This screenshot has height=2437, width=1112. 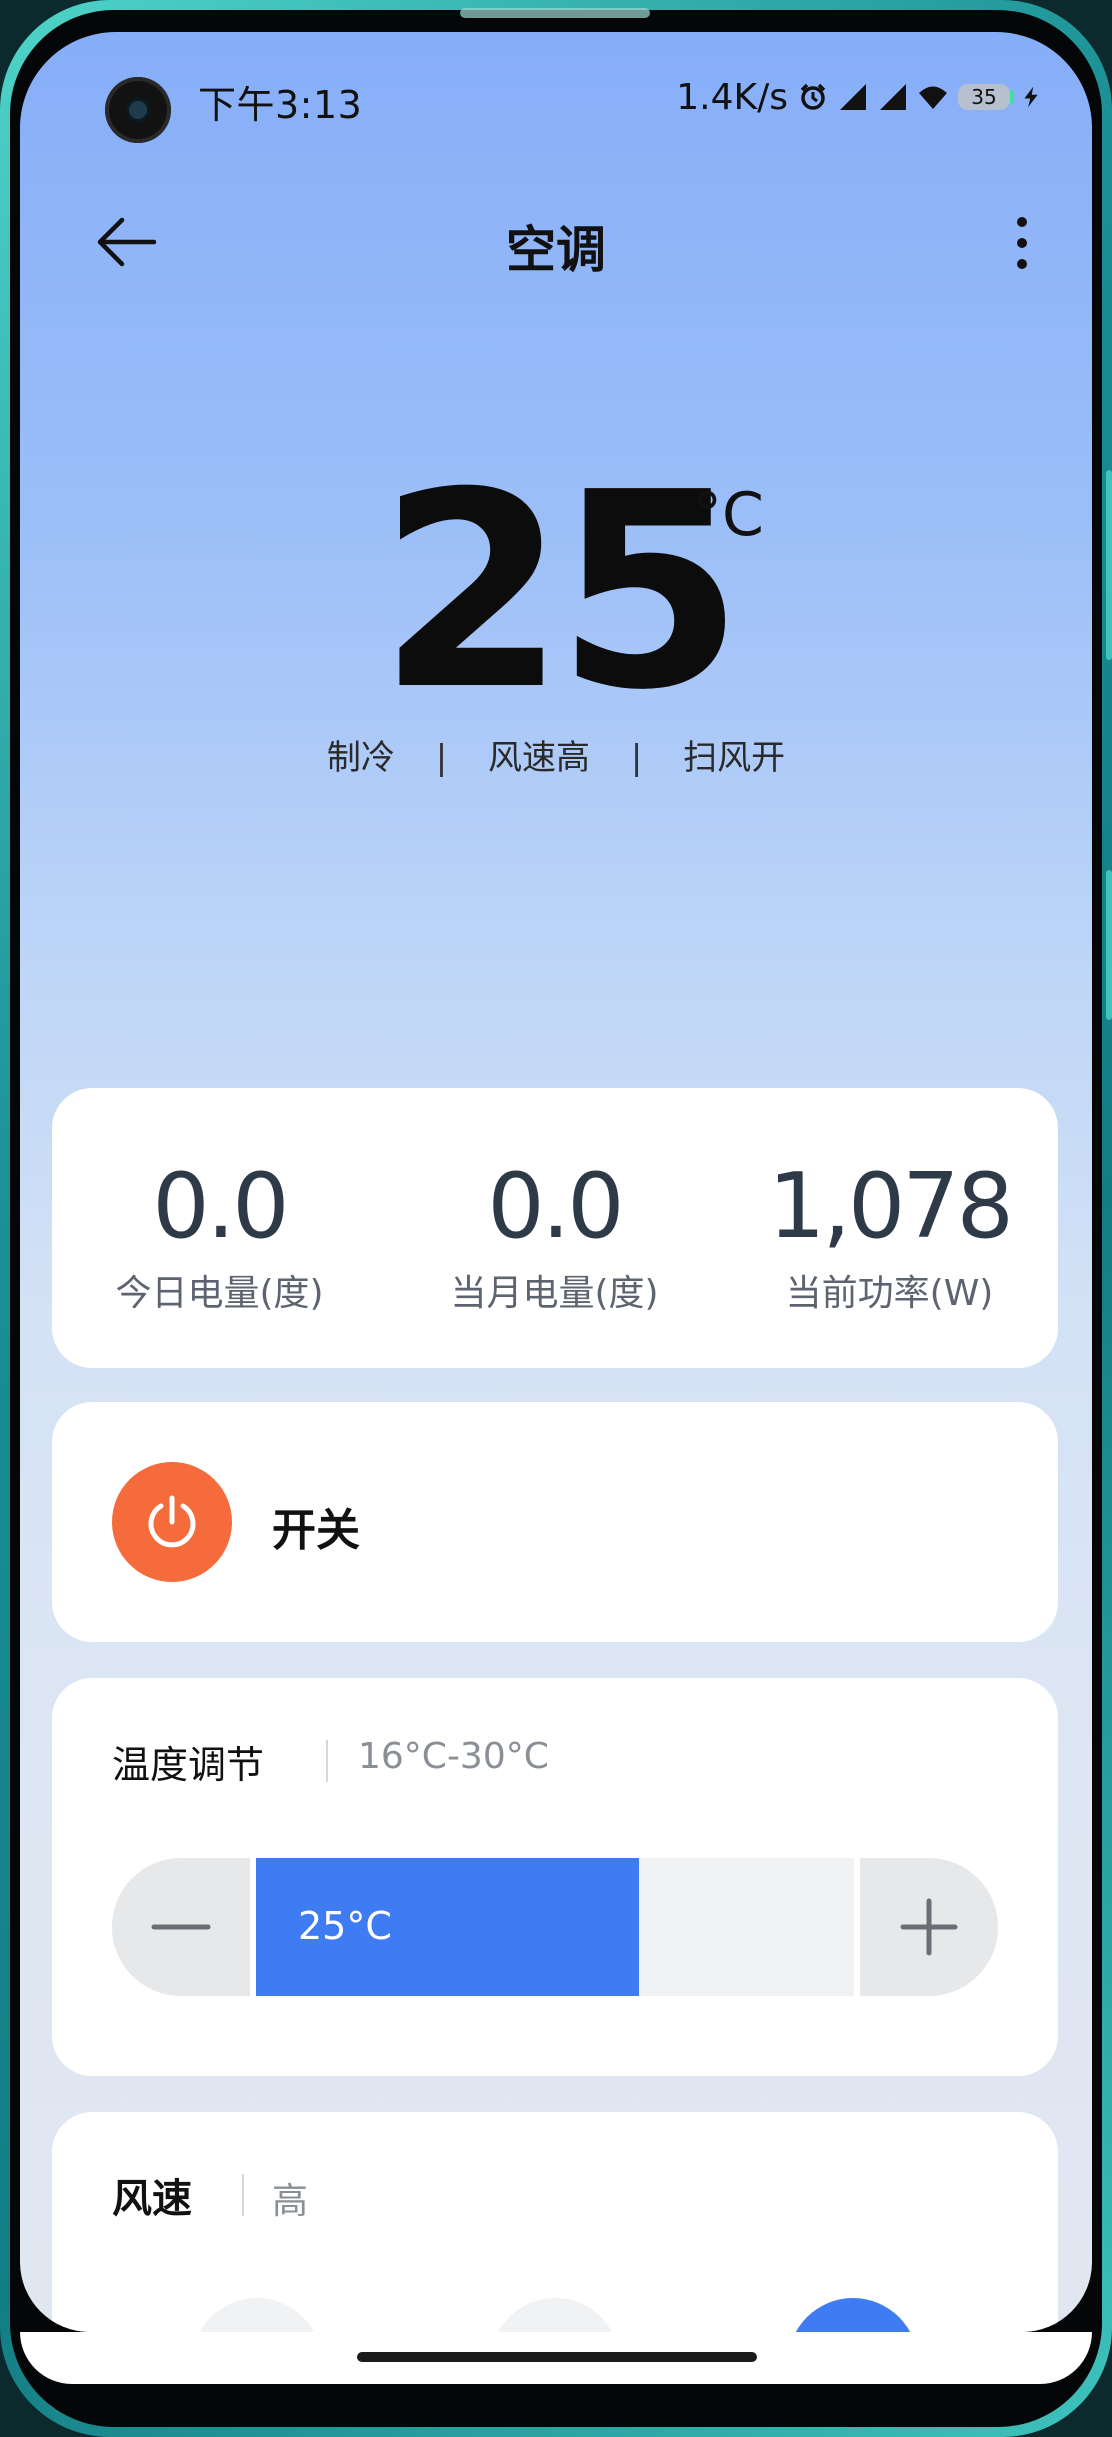 I want to click on more-vertical-icon, so click(x=1022, y=243).